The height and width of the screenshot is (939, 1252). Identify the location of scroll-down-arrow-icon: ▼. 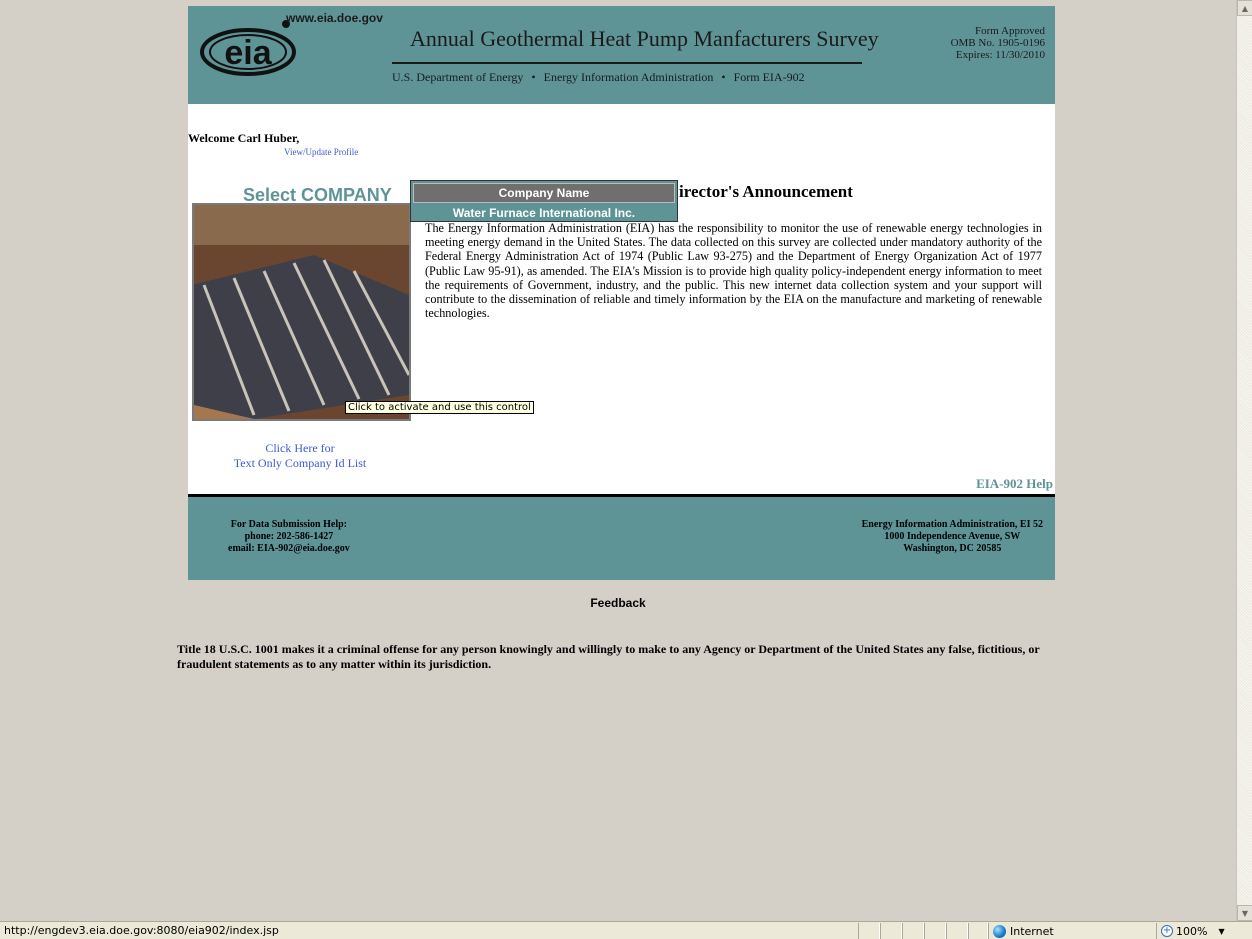
(1244, 913).